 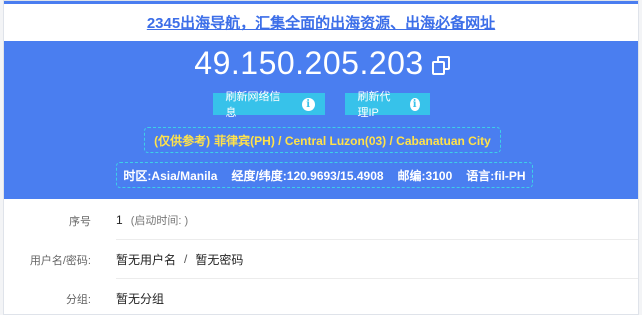 What do you see at coordinates (309, 63) in the screenshot?
I see `ip-address: 49.150.205.203` at bounding box center [309, 63].